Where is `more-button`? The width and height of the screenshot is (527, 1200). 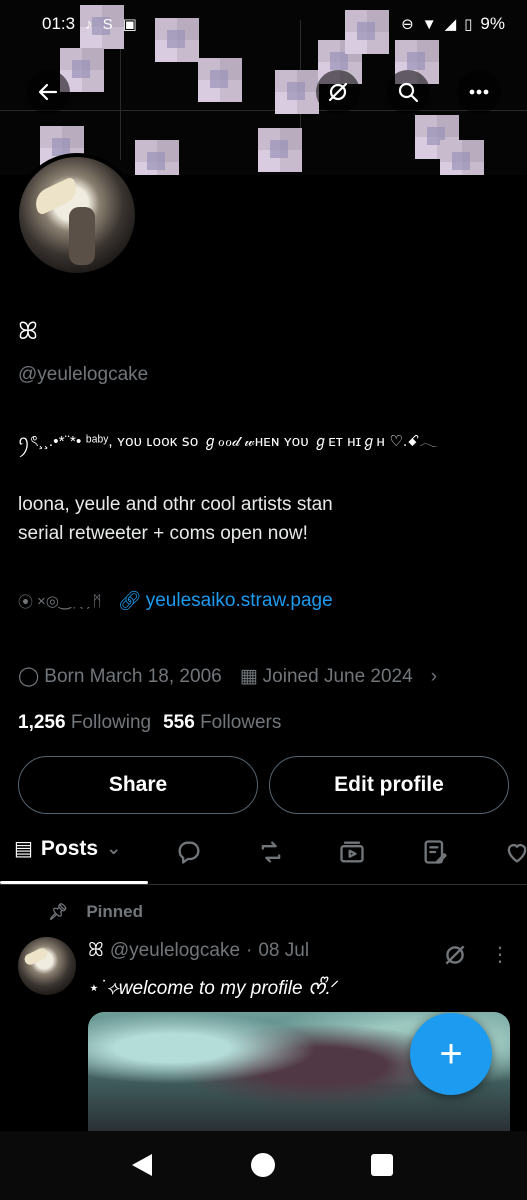 more-button is located at coordinates (479, 92).